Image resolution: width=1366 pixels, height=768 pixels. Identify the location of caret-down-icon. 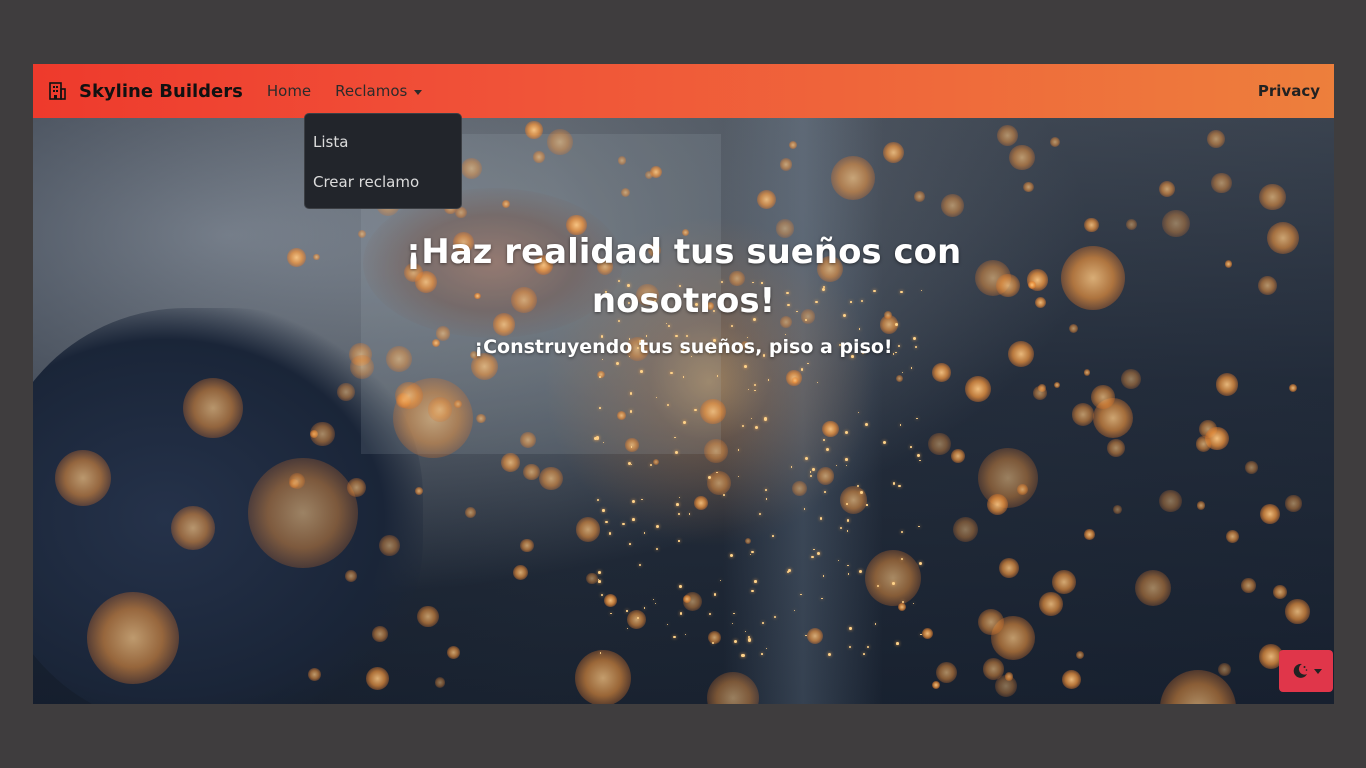
(418, 92).